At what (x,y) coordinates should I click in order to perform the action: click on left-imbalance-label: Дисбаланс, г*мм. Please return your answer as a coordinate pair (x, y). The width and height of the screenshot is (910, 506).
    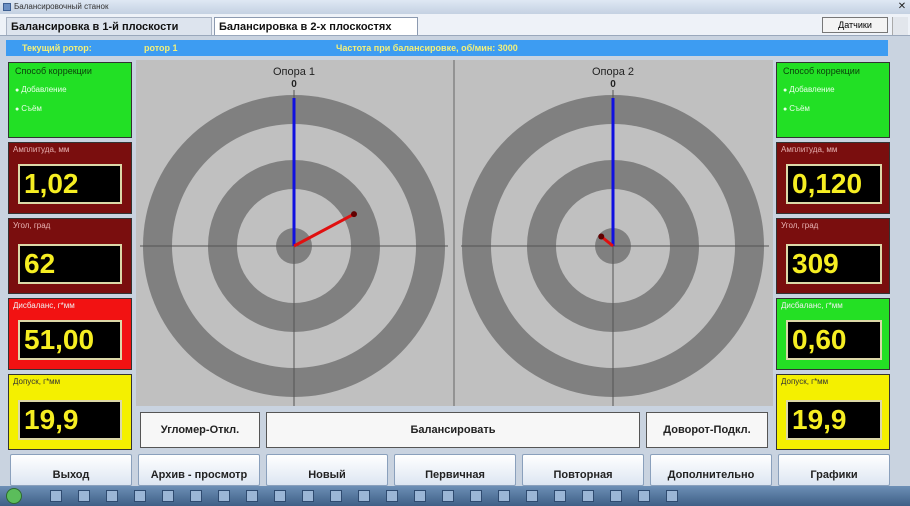
    Looking at the image, I should click on (44, 305).